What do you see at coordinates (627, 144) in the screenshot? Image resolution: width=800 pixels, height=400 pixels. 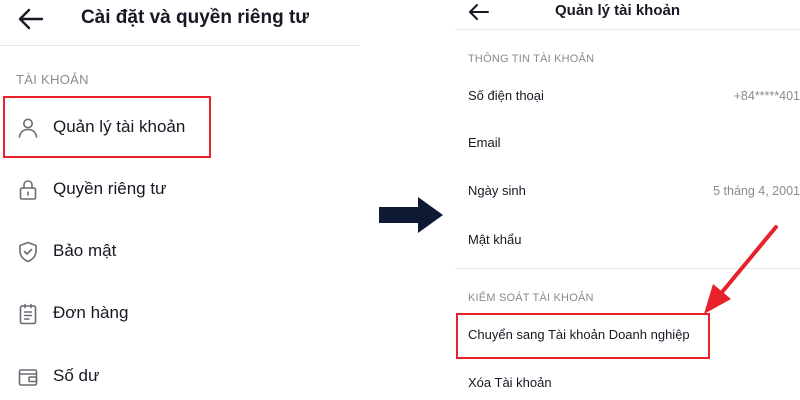 I see `row-email: Email` at bounding box center [627, 144].